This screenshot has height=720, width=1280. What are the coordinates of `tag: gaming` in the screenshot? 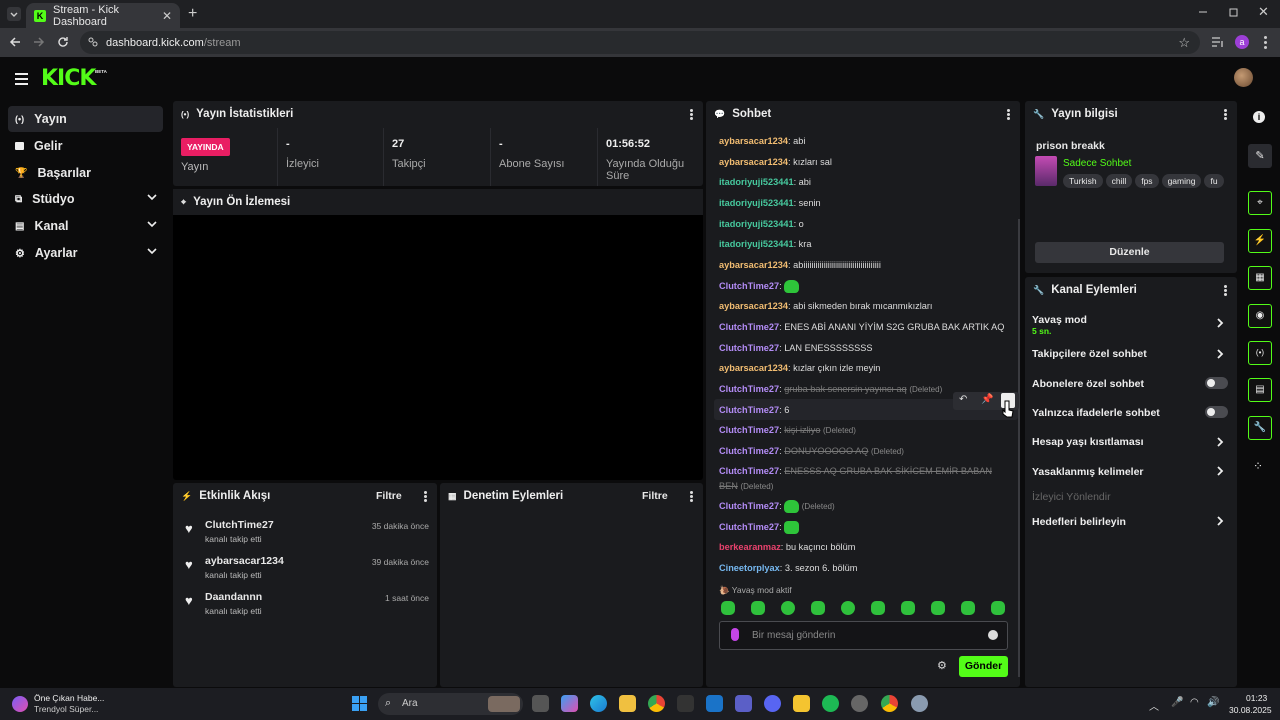 It's located at (1181, 181).